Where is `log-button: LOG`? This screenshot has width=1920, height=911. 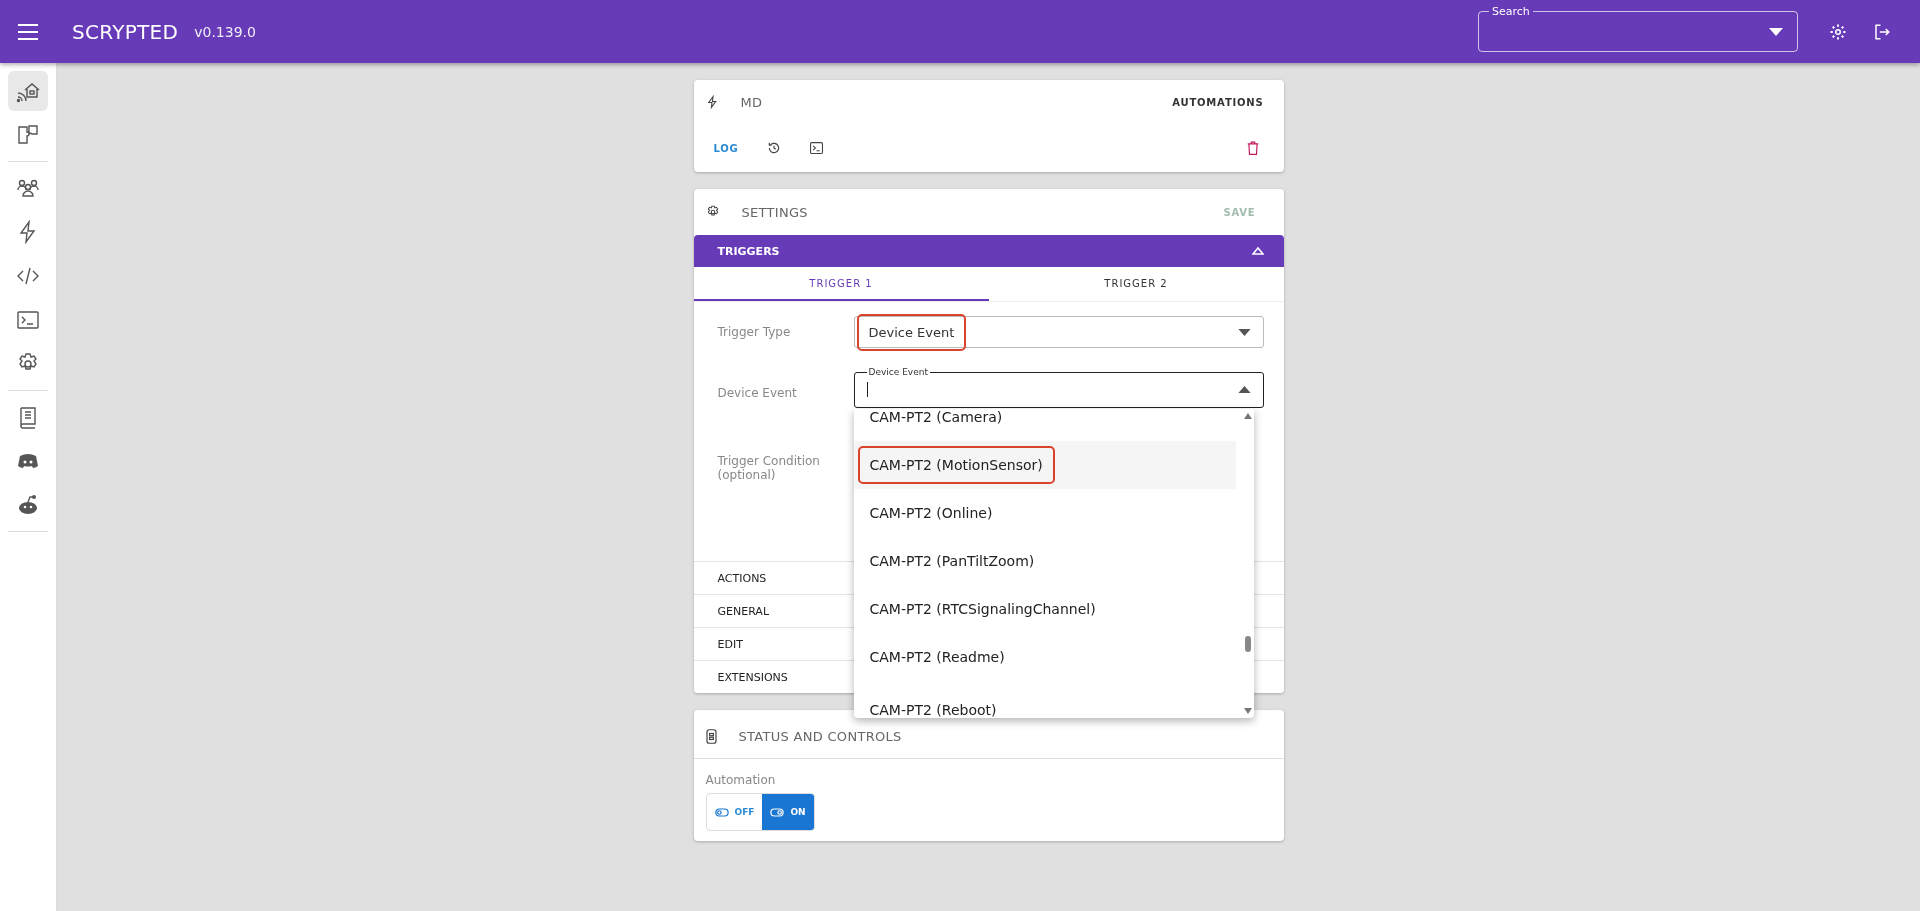
log-button: LOG is located at coordinates (726, 148).